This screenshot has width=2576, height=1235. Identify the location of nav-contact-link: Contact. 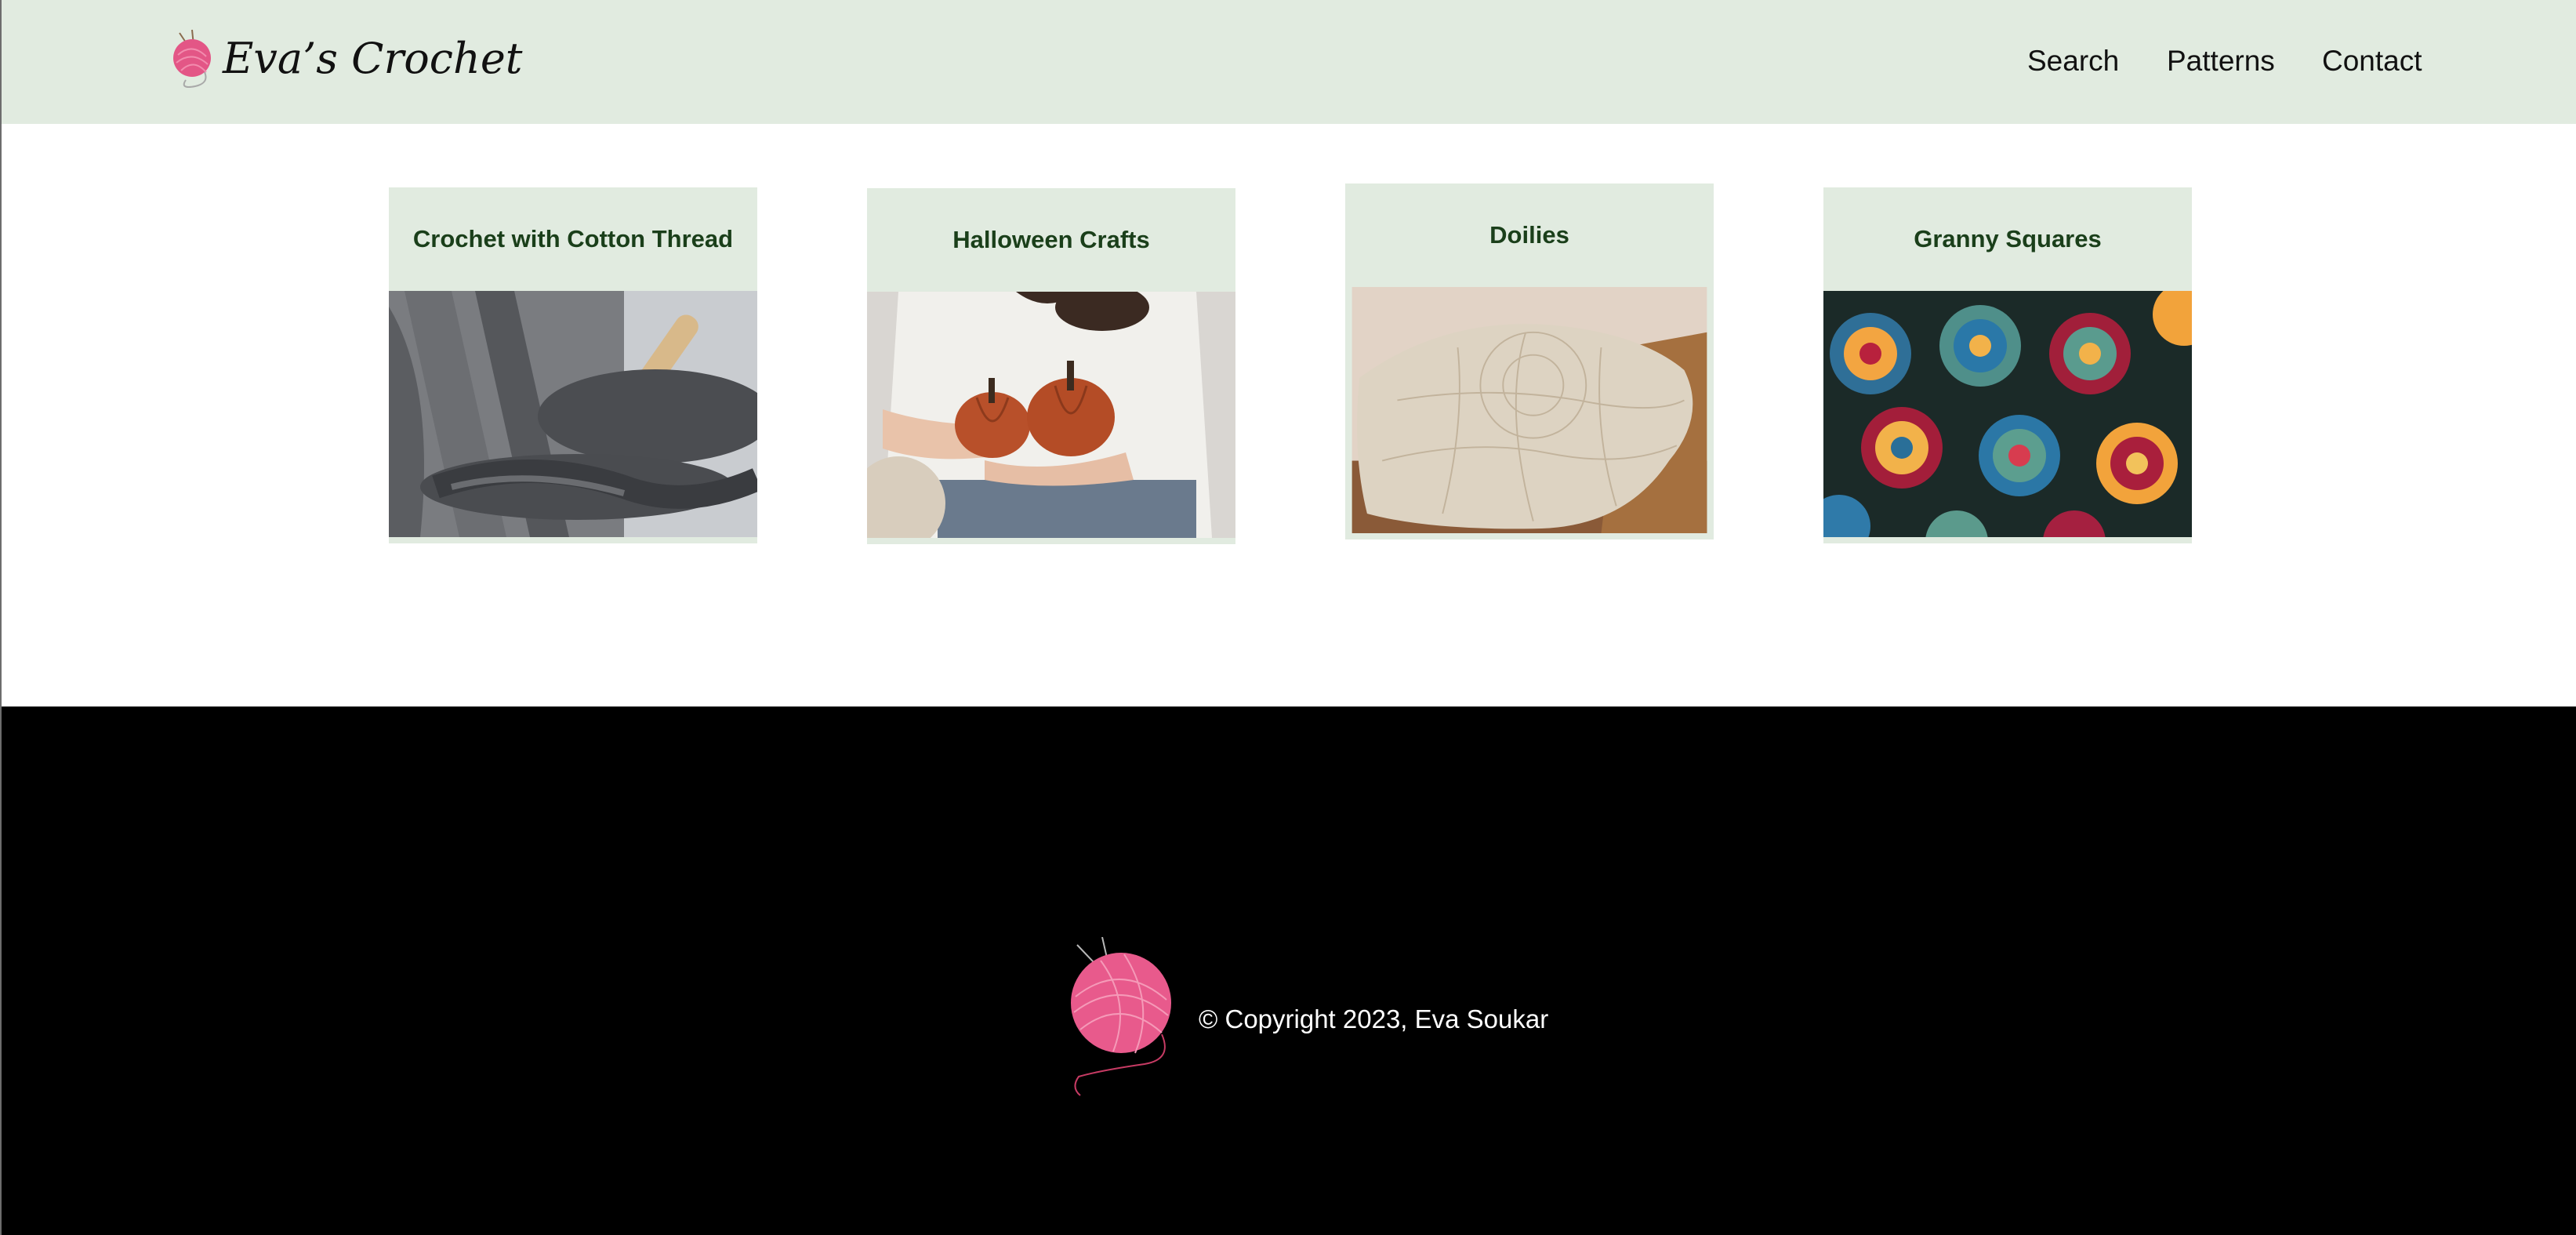
(2372, 61).